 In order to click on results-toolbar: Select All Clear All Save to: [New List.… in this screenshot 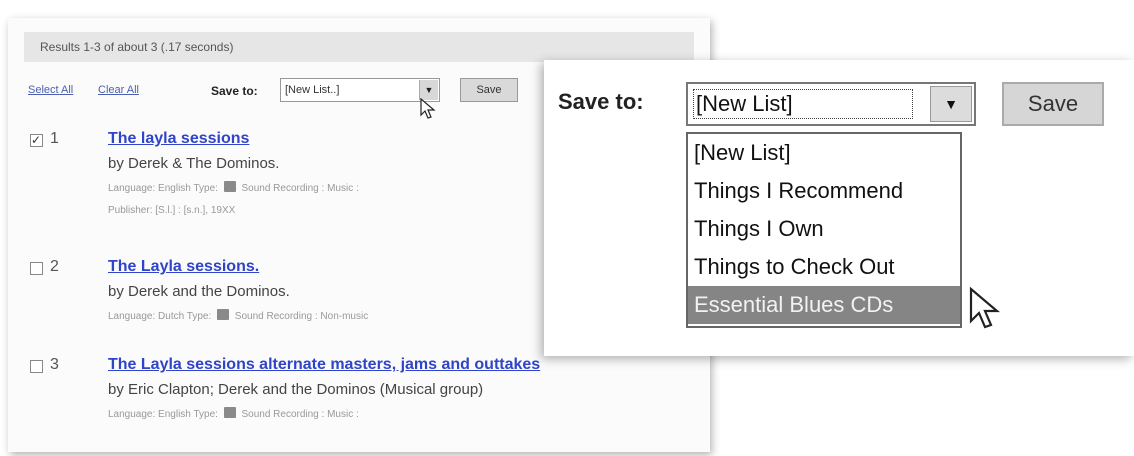, I will do `click(328, 97)`.